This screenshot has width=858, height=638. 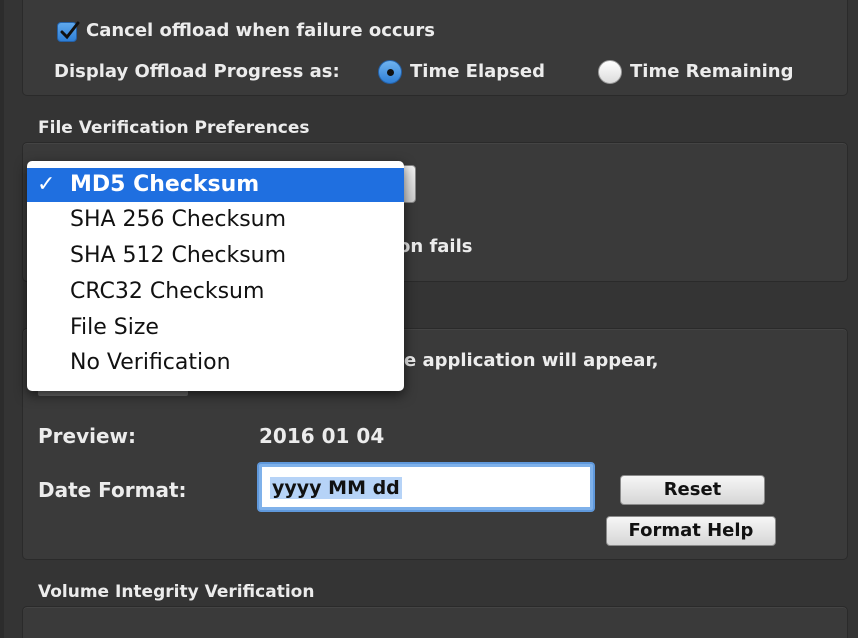 I want to click on file-verification-title: File Verification Preferences, so click(x=174, y=128).